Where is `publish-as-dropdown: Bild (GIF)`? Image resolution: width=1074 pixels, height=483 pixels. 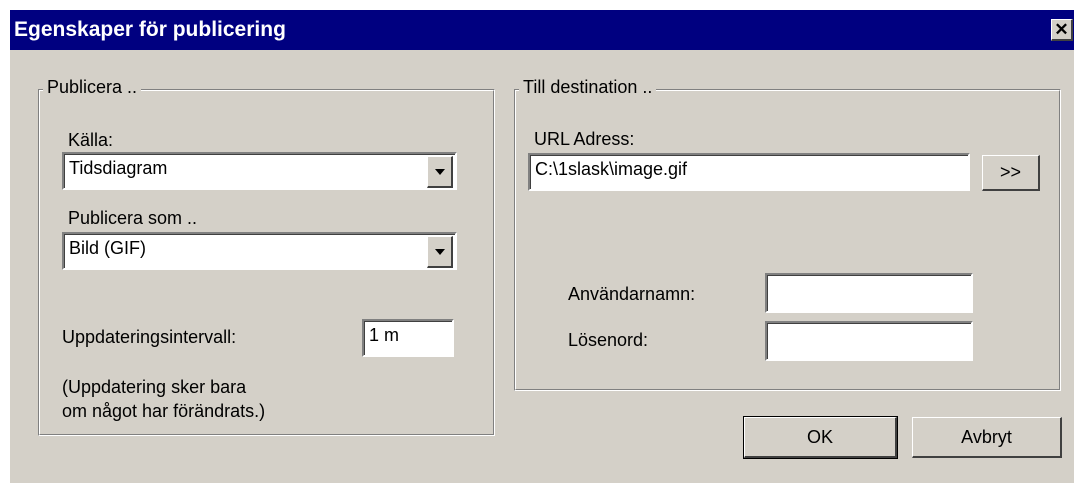
publish-as-dropdown: Bild (GIF) is located at coordinates (259, 251).